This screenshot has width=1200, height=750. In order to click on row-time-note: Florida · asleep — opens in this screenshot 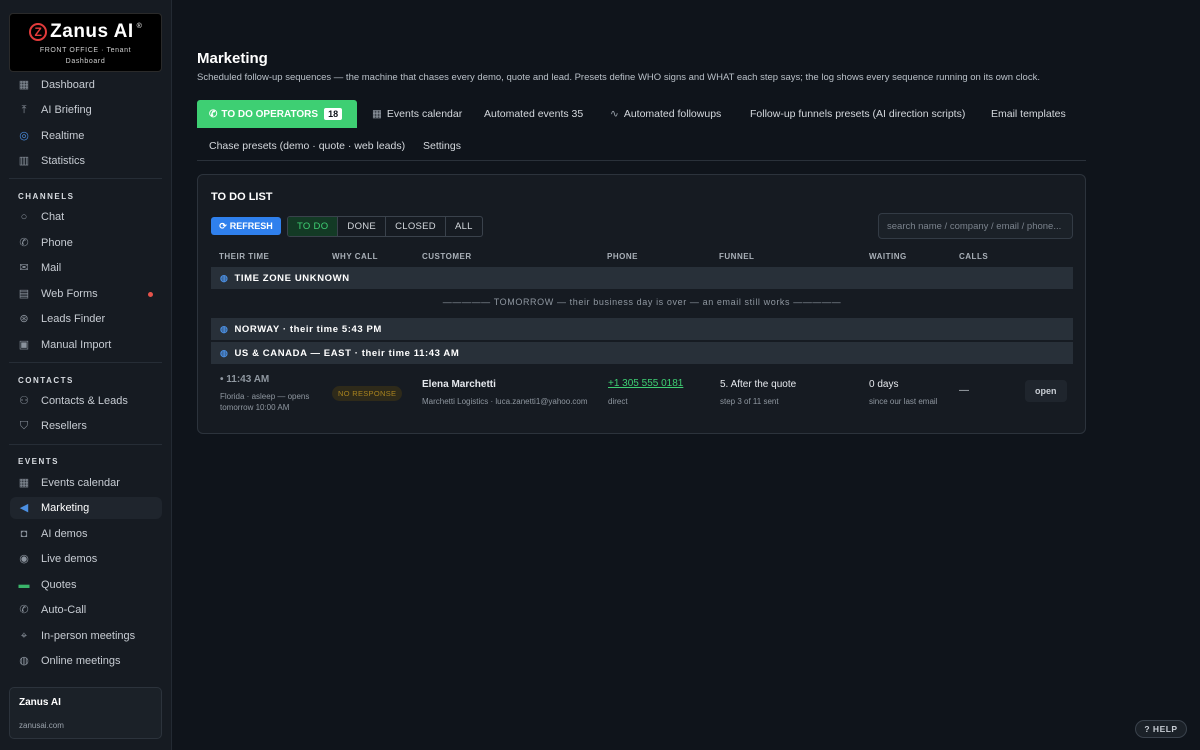, I will do `click(265, 396)`.